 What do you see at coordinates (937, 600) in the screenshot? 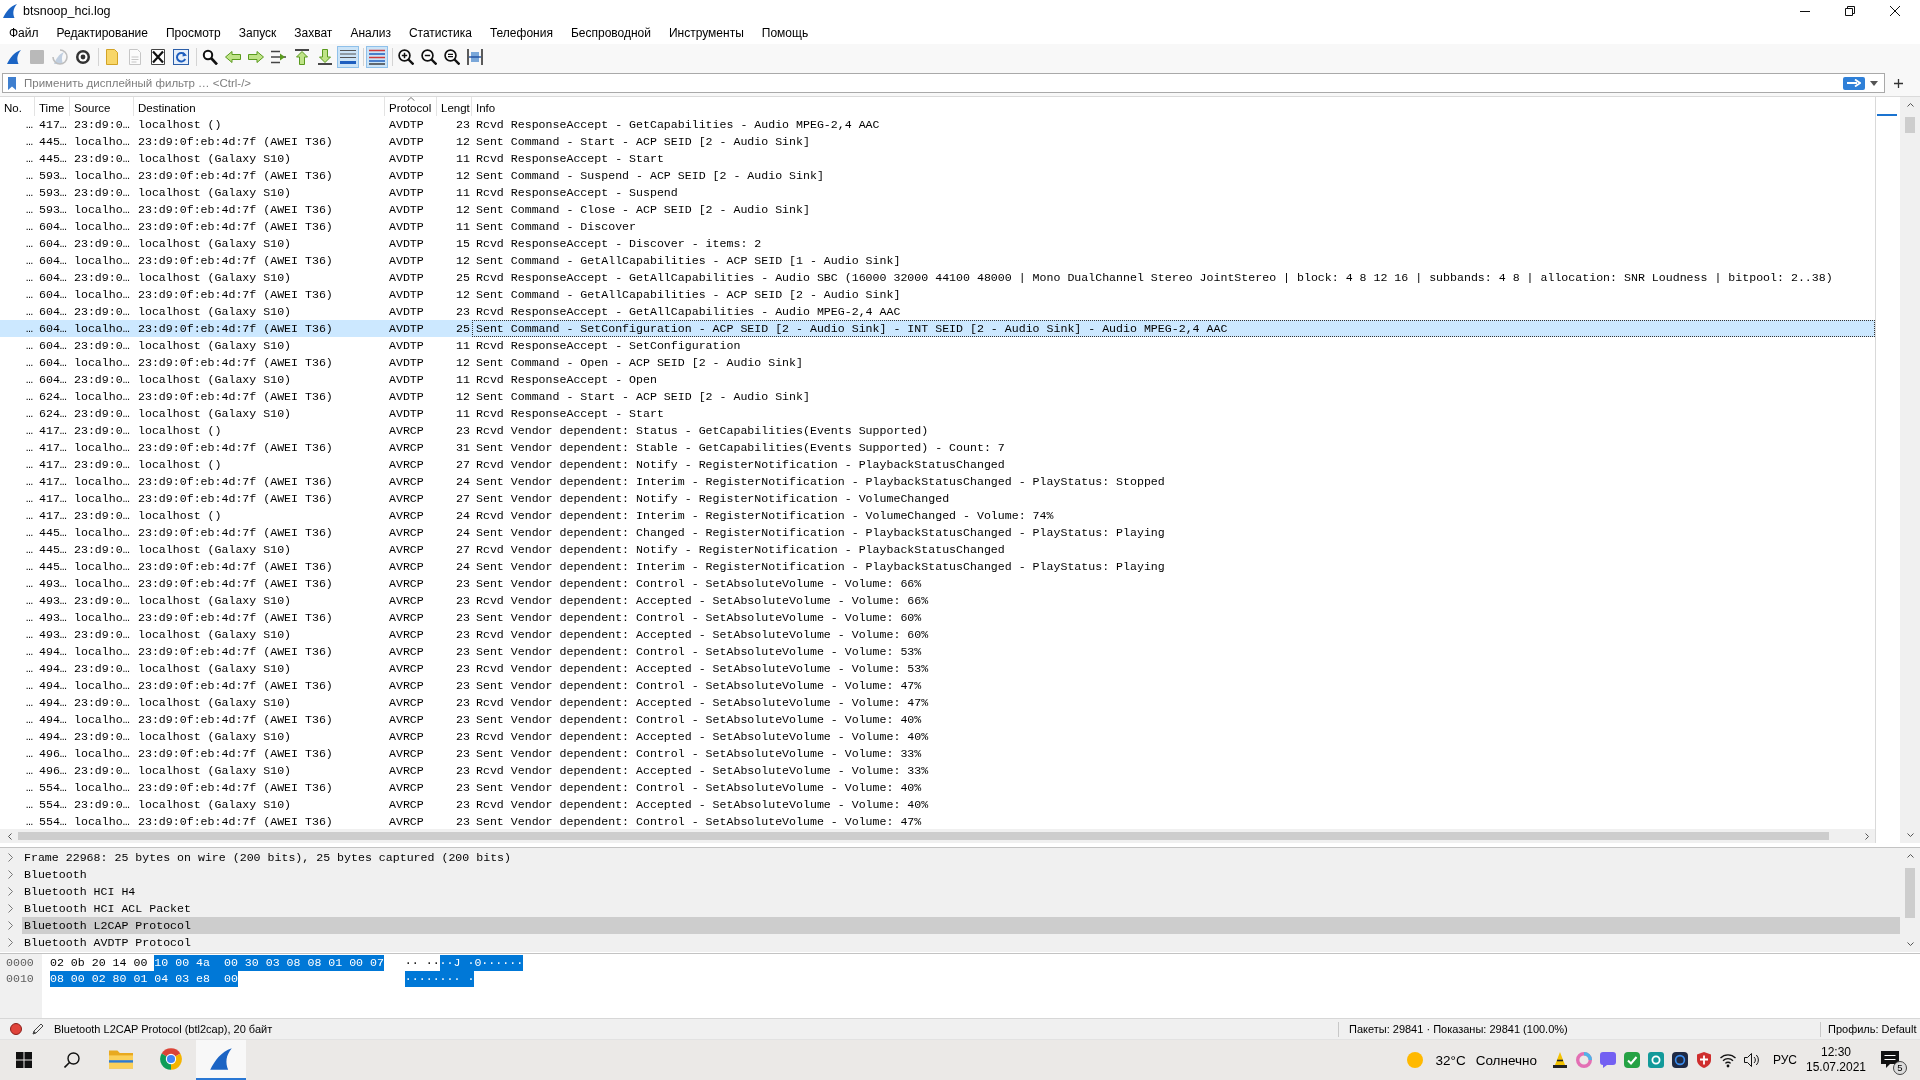
I see `packet-row: … 493… 23:d9:0… localhost (Galaxy S10) AVRCP 23 Rcvd Vendor dependent: Accepted - SetAbsoluteVolume - Volume: 66%` at bounding box center [937, 600].